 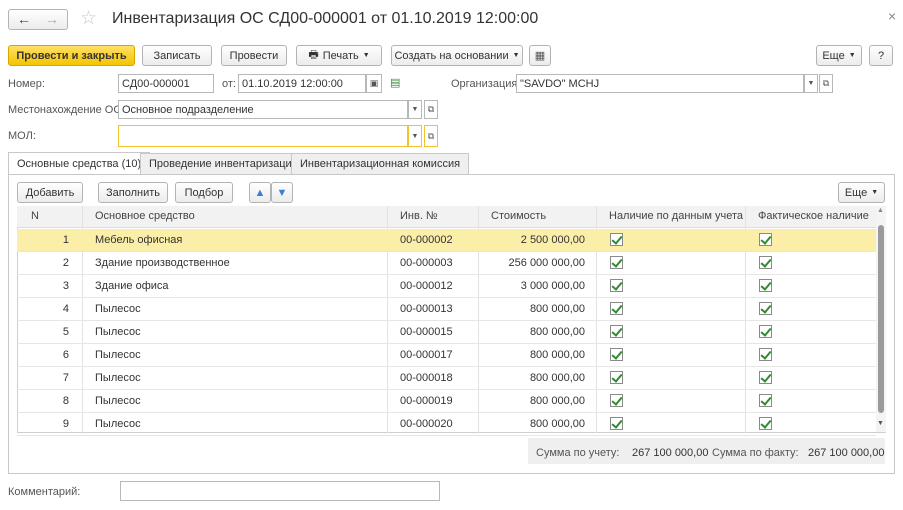 What do you see at coordinates (446, 401) in the screenshot?
I see `table-row: 8 Пылесос 00-000019 800 000,00` at bounding box center [446, 401].